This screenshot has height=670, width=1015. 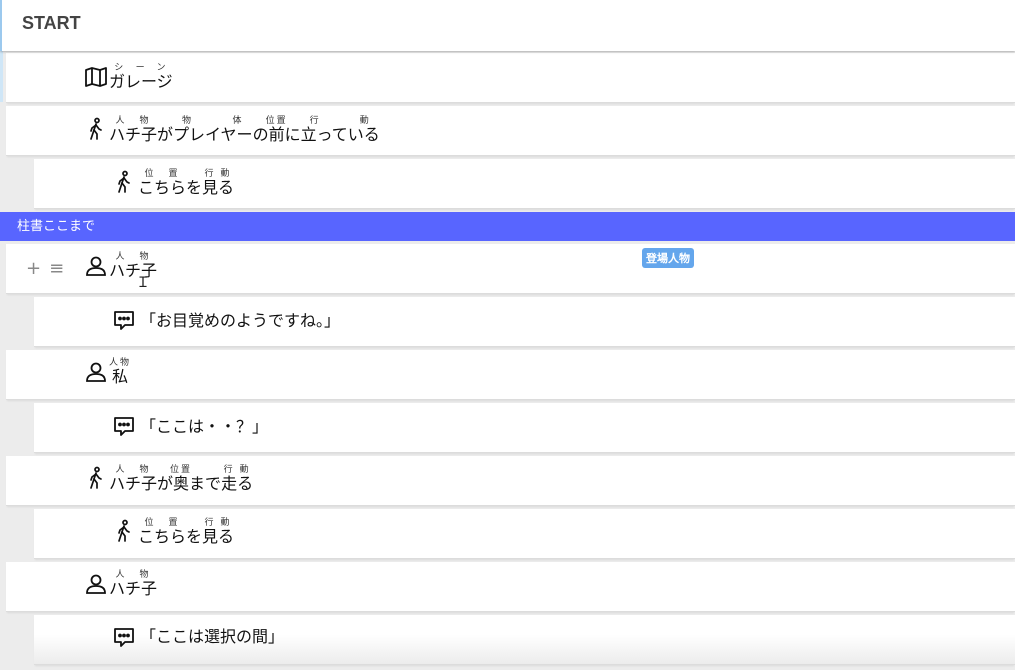 What do you see at coordinates (507, 226) in the screenshot?
I see `scene-divider-bar: 柱書ここまで` at bounding box center [507, 226].